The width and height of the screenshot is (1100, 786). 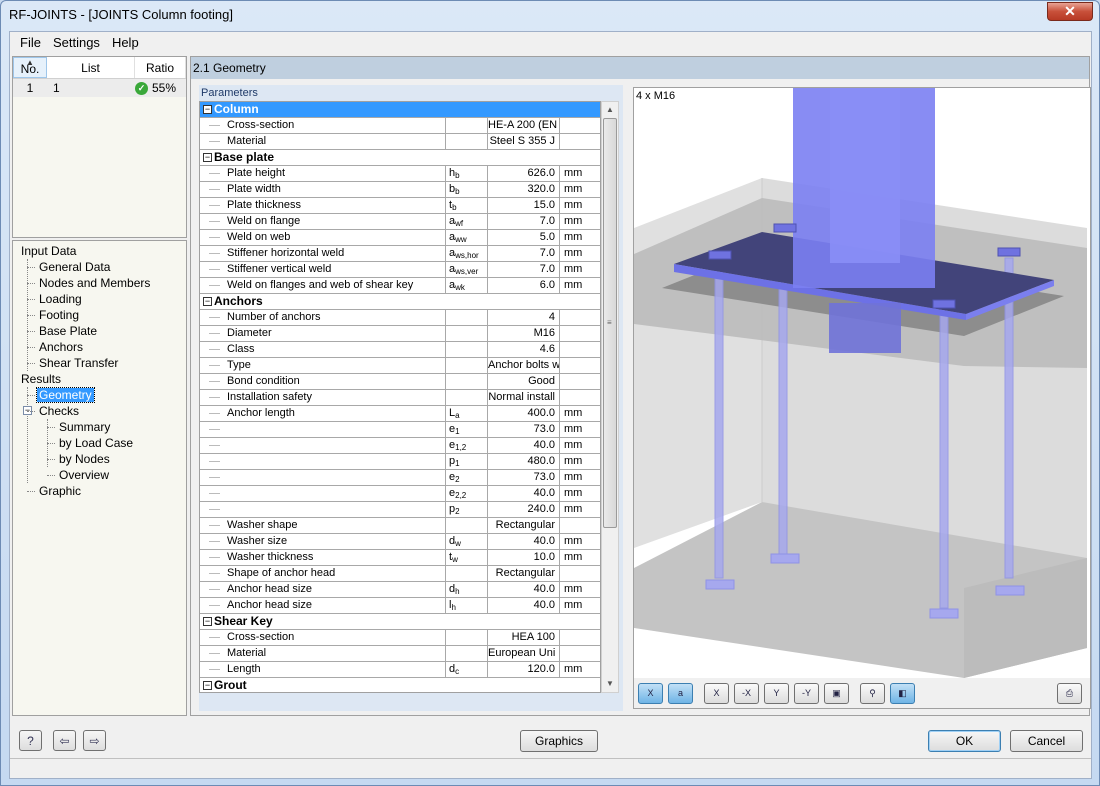 I want to click on nav-by-load-case: by Load Case, so click(x=99, y=443).